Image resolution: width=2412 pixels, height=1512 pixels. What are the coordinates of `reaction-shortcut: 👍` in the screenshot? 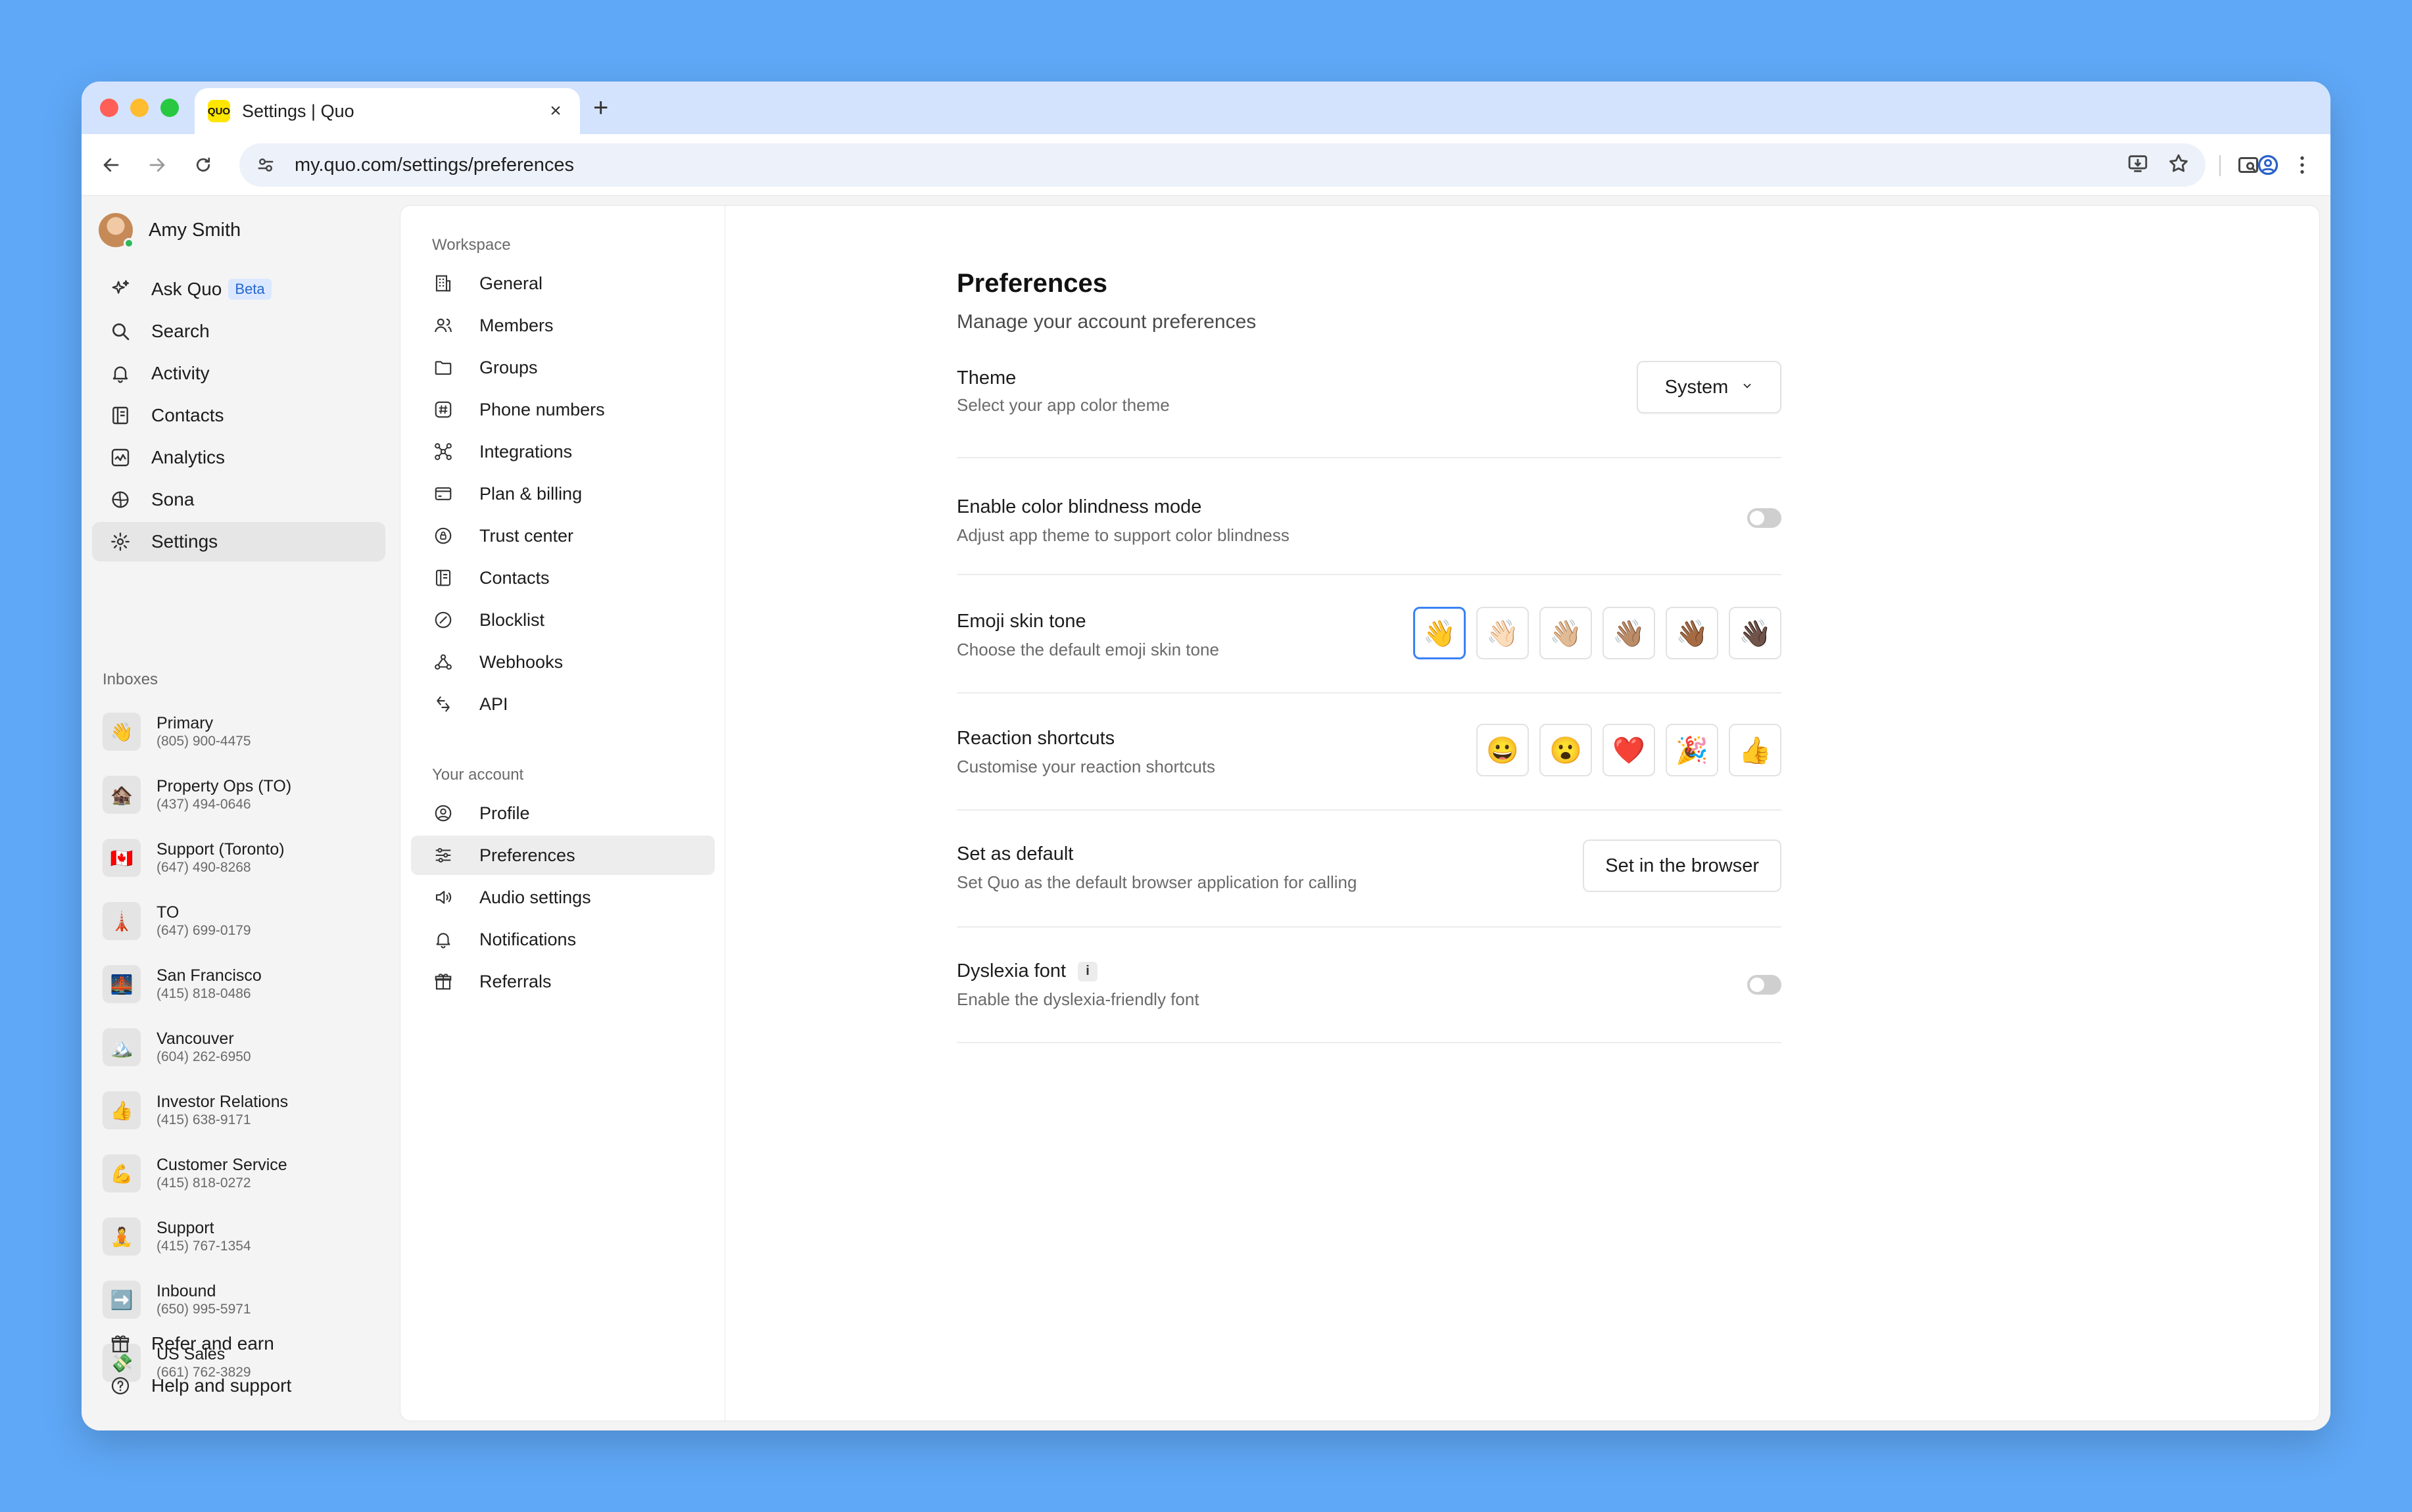 It's located at (1755, 750).